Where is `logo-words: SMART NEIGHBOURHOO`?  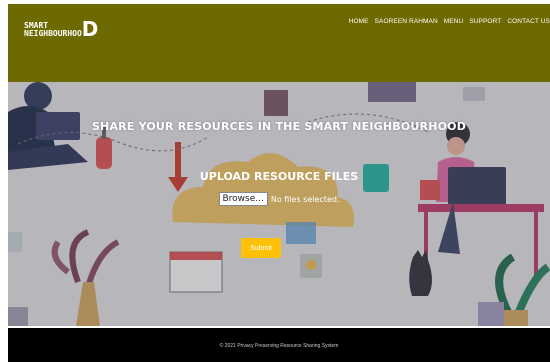 logo-words: SMART NEIGHBOURHOO is located at coordinates (53, 30).